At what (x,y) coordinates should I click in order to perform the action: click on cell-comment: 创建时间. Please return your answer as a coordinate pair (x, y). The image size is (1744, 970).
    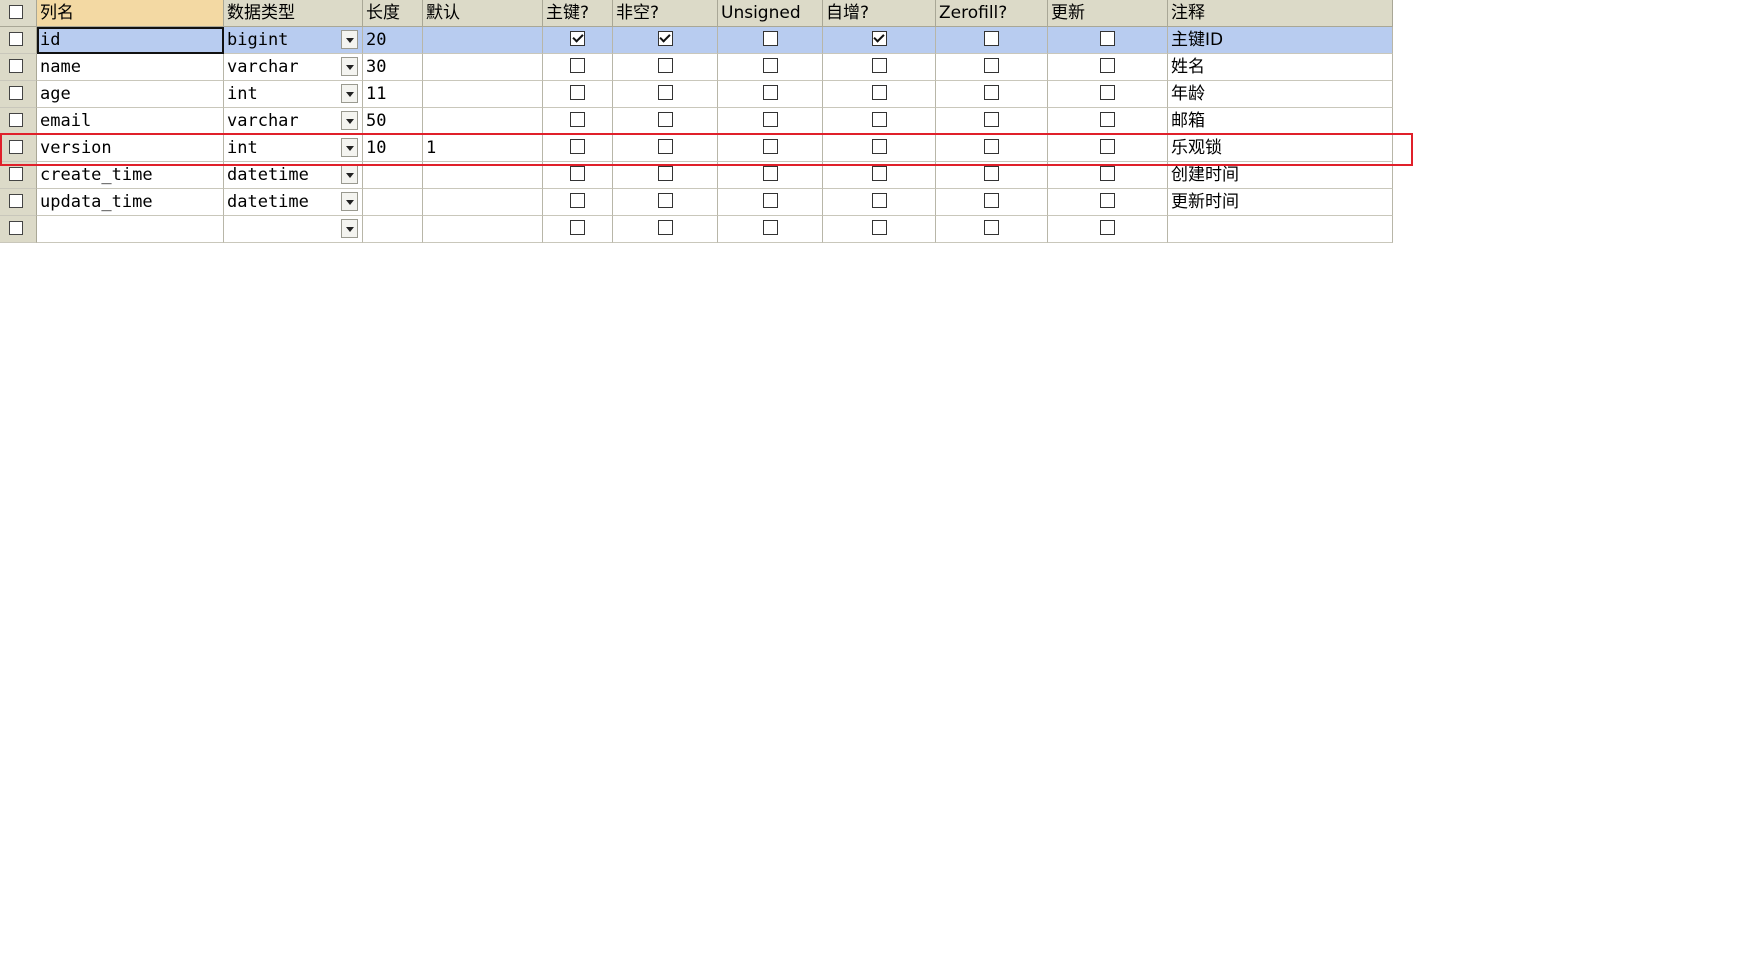
    Looking at the image, I should click on (1280, 175).